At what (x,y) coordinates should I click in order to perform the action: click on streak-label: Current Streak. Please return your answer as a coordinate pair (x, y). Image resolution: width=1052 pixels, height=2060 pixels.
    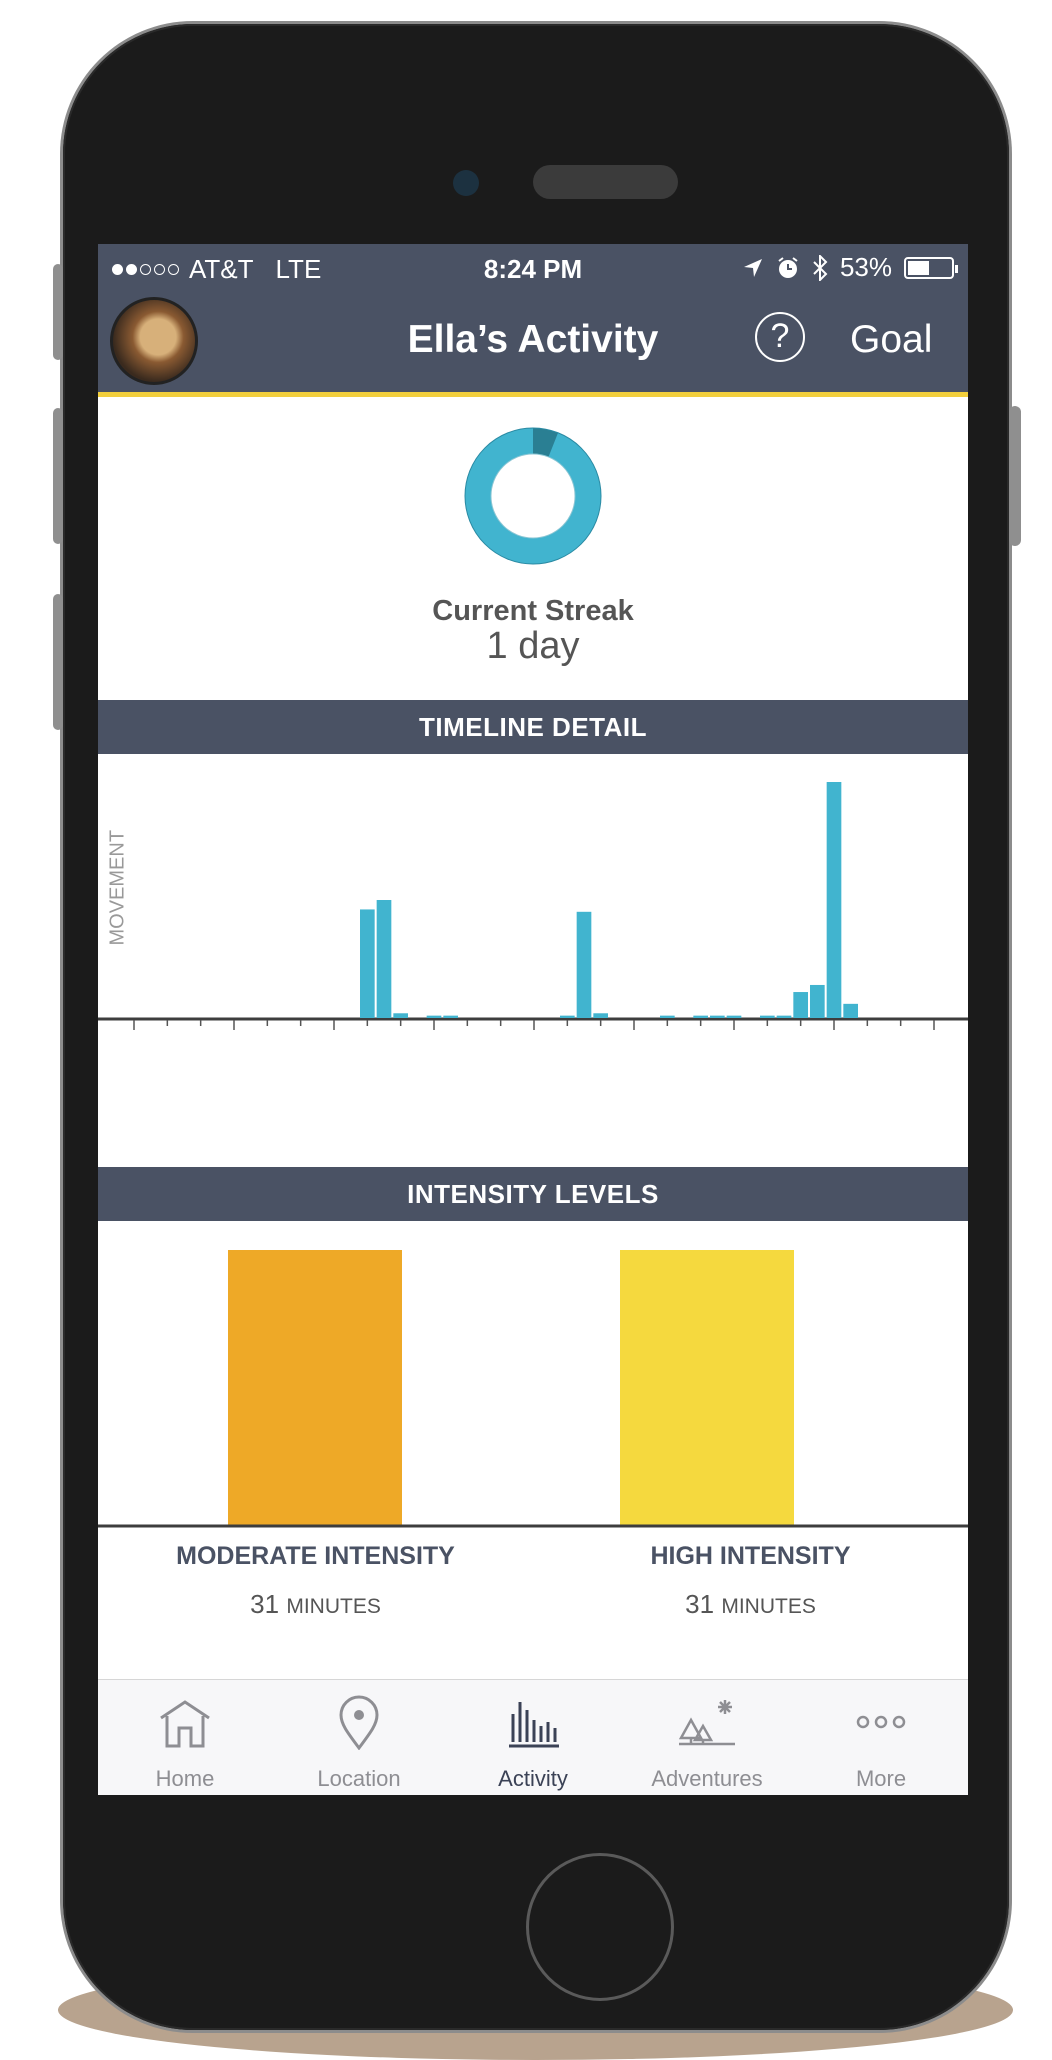
    Looking at the image, I should click on (533, 611).